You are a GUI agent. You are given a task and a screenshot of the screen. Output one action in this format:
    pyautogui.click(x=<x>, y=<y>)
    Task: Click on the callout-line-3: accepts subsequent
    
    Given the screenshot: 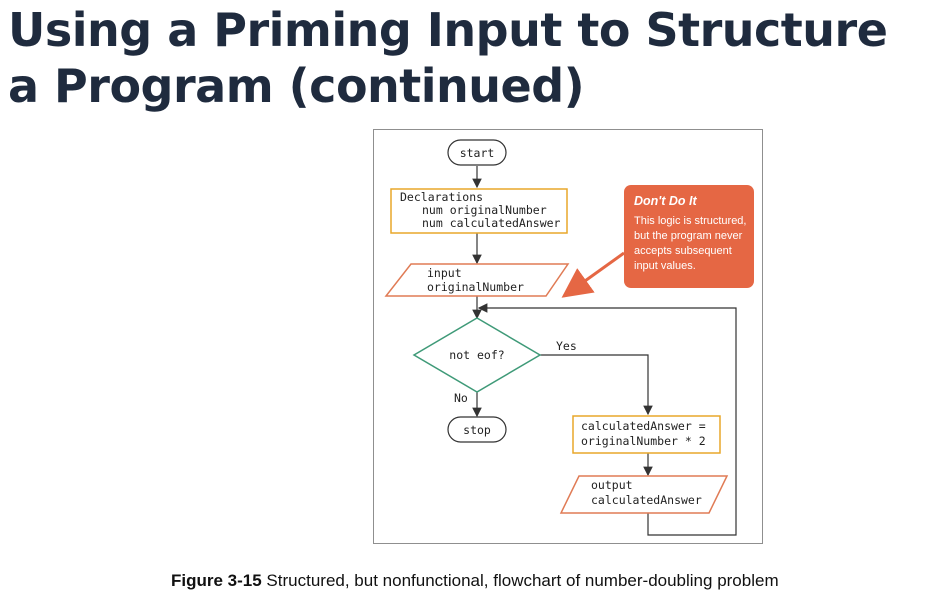 What is the action you would take?
    pyautogui.click(x=683, y=251)
    